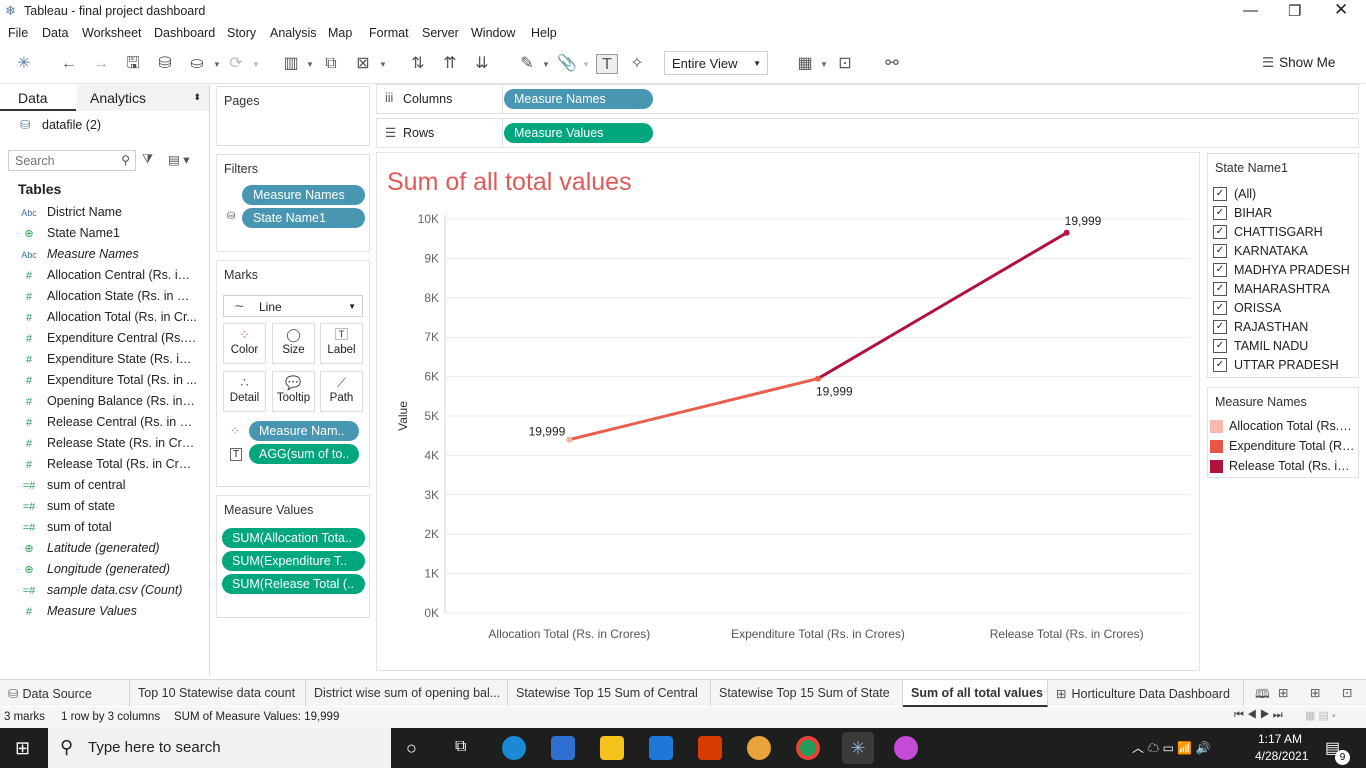 Image resolution: width=1366 pixels, height=768 pixels. I want to click on sort-ascending-icon: ⇈, so click(450, 64).